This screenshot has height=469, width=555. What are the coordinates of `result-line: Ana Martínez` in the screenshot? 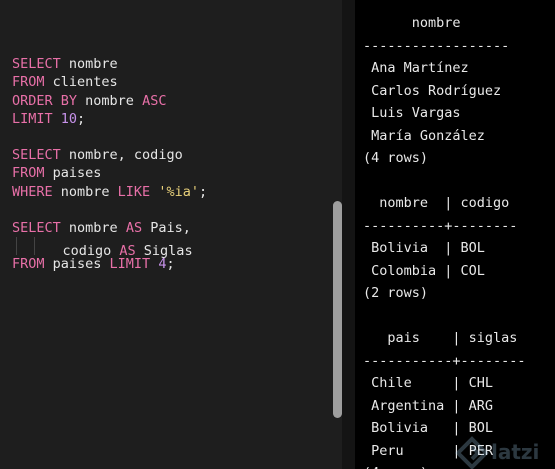 It's located at (416, 68).